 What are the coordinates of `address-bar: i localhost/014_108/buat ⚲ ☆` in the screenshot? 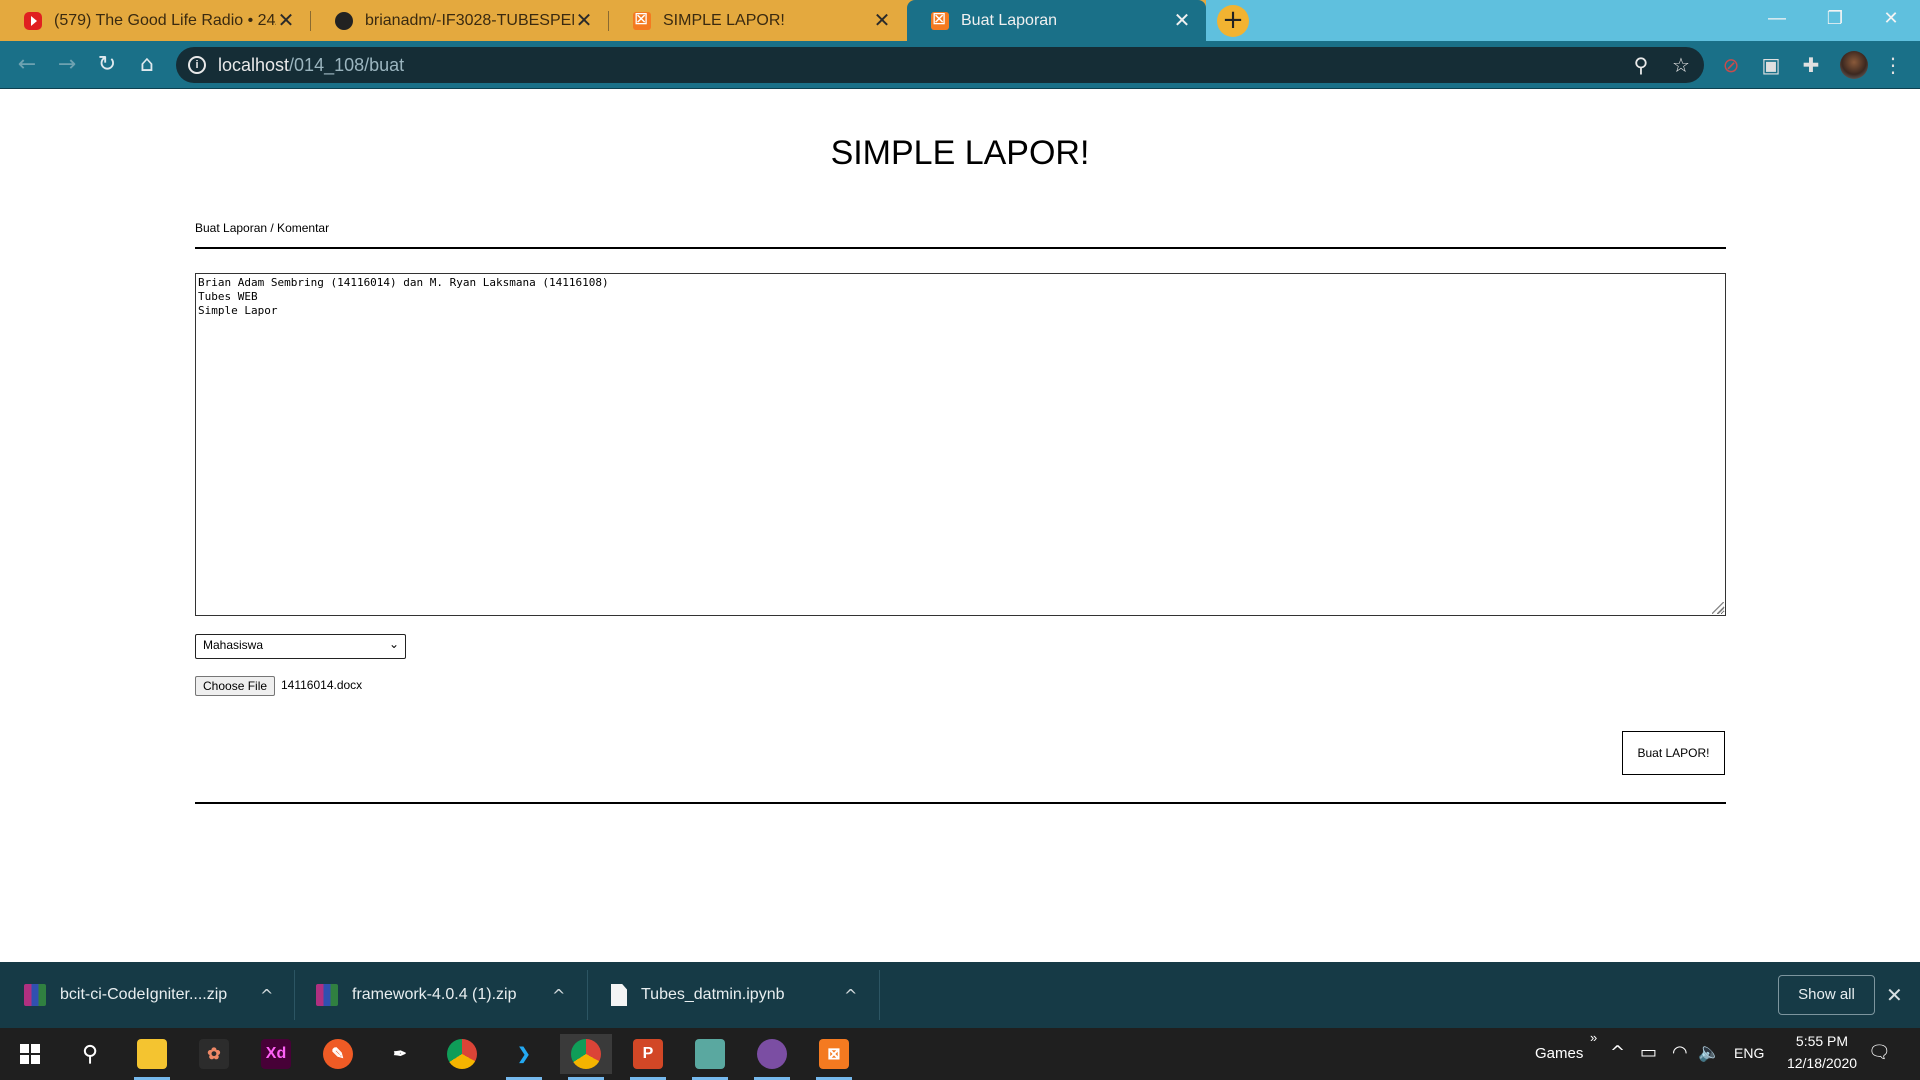 It's located at (940, 65).